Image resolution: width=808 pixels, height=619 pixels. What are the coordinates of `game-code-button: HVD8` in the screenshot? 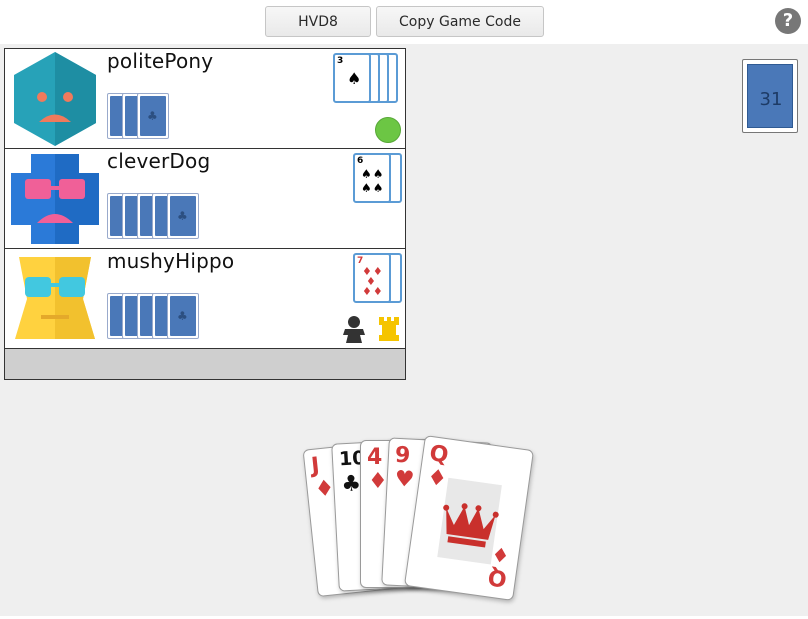 It's located at (318, 21).